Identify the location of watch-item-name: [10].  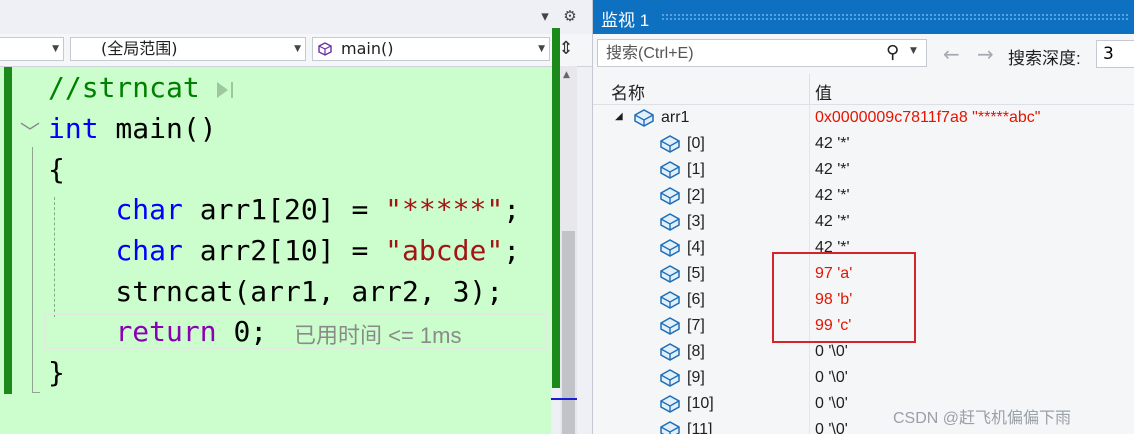
(700, 403).